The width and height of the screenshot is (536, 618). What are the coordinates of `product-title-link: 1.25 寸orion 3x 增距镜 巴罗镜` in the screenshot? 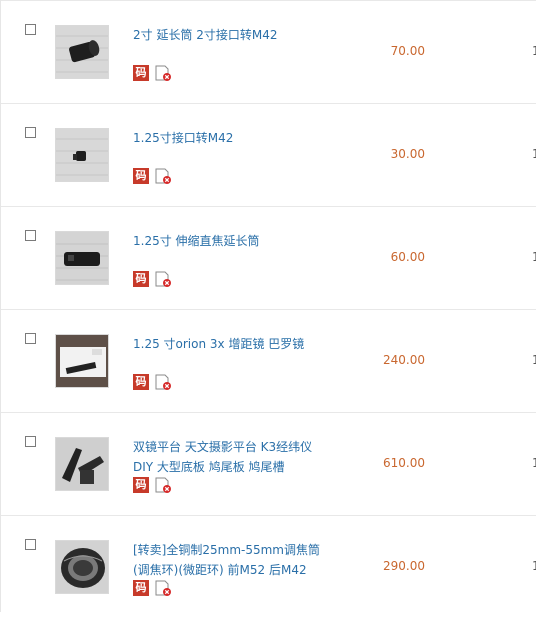 It's located at (233, 344).